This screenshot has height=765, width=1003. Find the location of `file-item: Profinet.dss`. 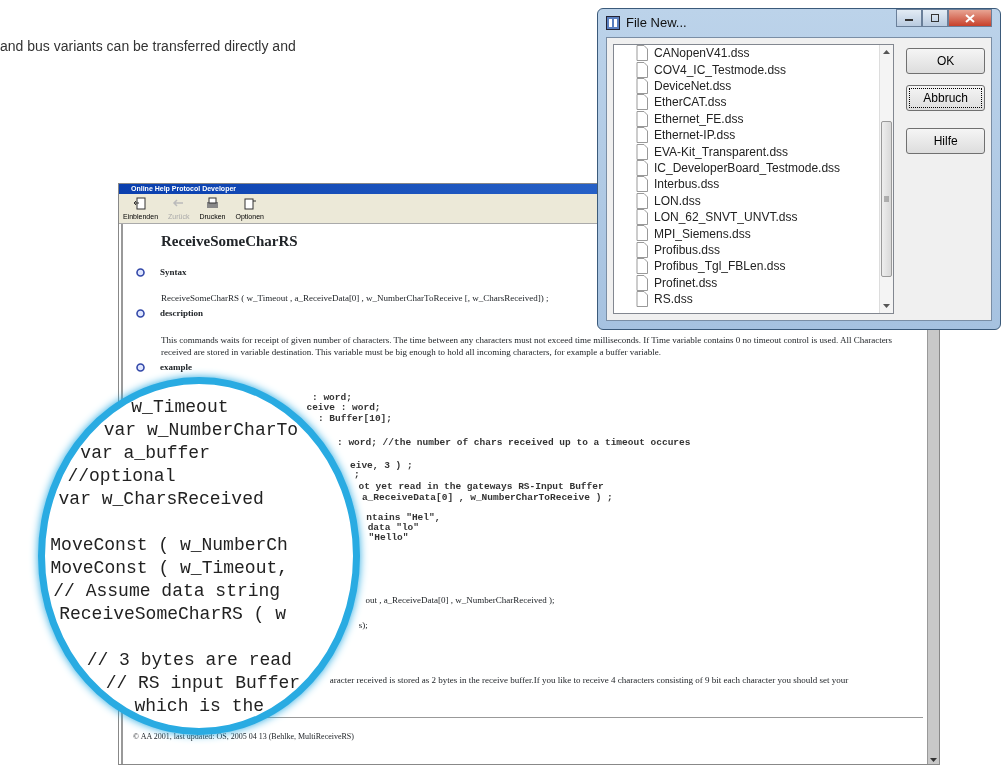

file-item: Profinet.dss is located at coordinates (758, 282).